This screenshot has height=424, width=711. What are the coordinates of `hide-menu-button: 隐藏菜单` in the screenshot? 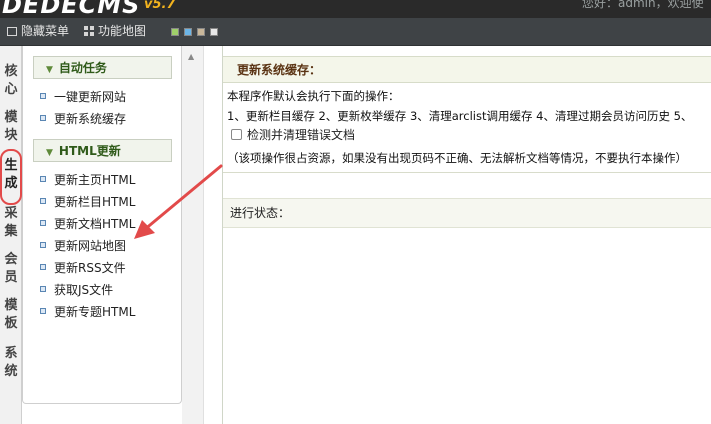 It's located at (38, 31).